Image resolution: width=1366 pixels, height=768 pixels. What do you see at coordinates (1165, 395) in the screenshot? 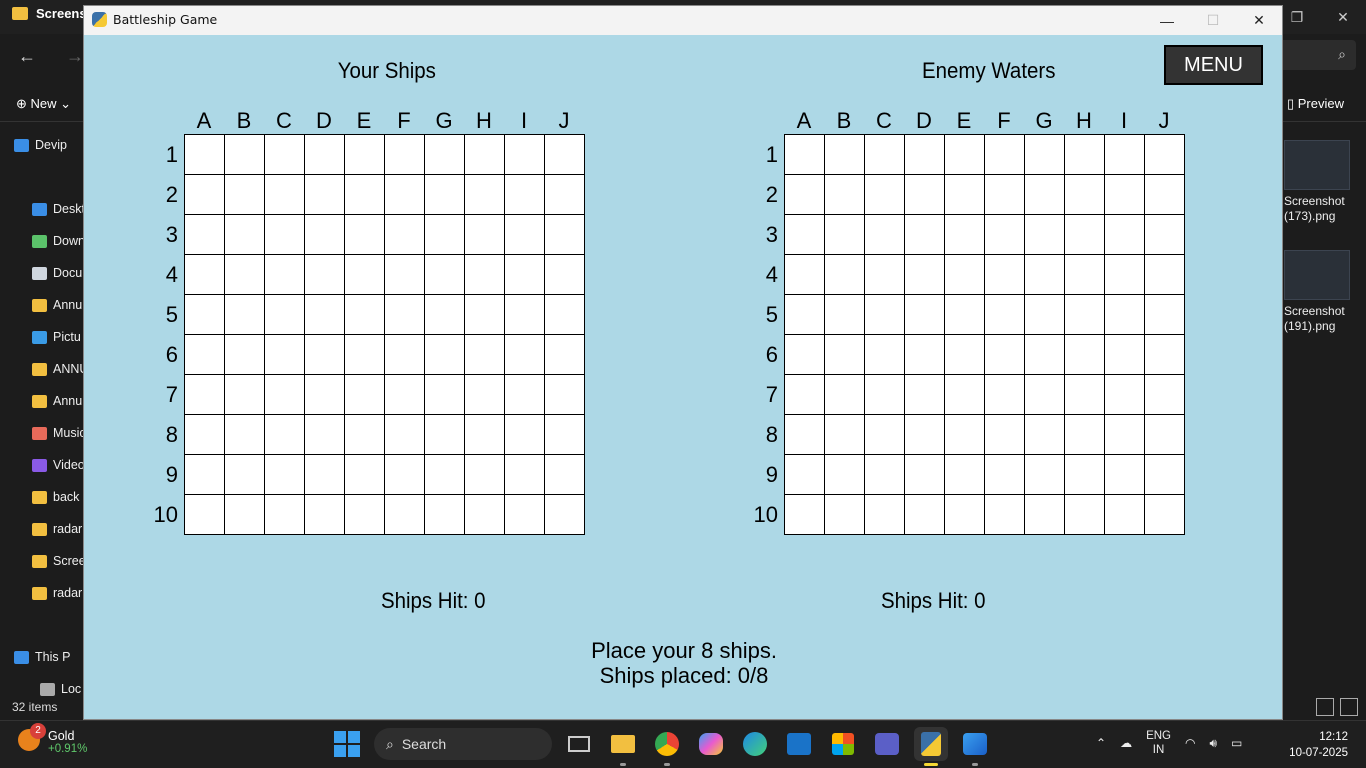
I see `enemy-waters-cell-J7` at bounding box center [1165, 395].